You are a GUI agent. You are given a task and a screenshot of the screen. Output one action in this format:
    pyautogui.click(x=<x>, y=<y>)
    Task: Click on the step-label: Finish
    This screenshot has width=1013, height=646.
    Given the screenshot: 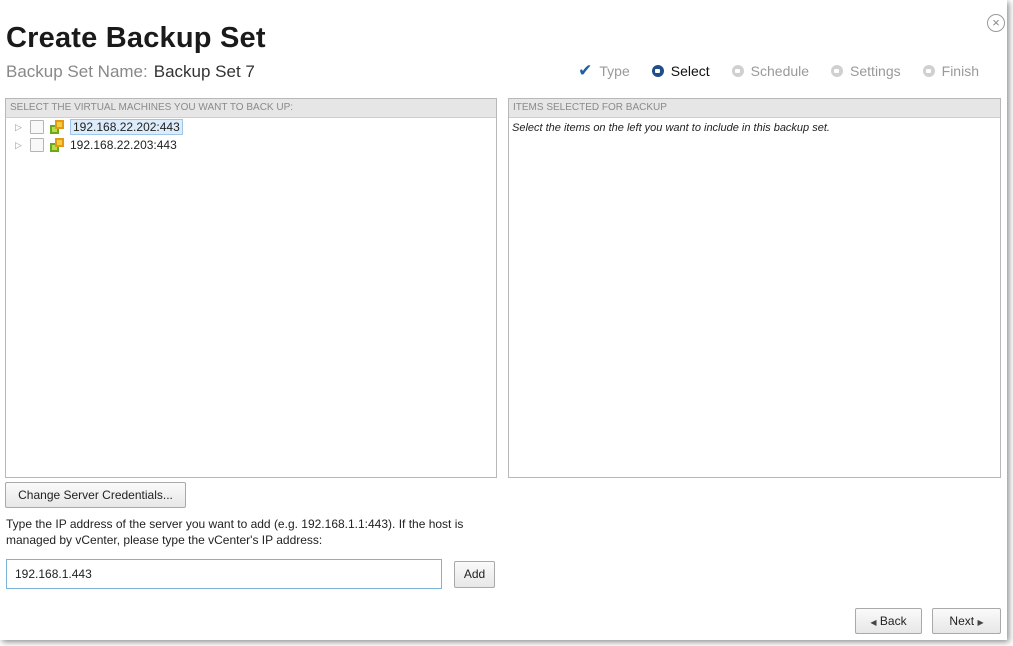 What is the action you would take?
    pyautogui.click(x=960, y=71)
    